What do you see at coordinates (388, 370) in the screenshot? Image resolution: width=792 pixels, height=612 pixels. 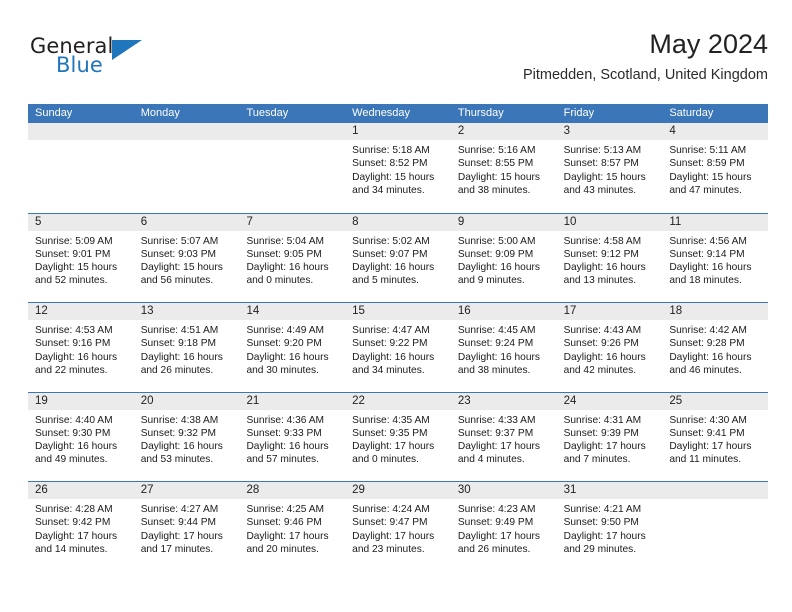 I see `day-daylight2-text: and 34 minutes.` at bounding box center [388, 370].